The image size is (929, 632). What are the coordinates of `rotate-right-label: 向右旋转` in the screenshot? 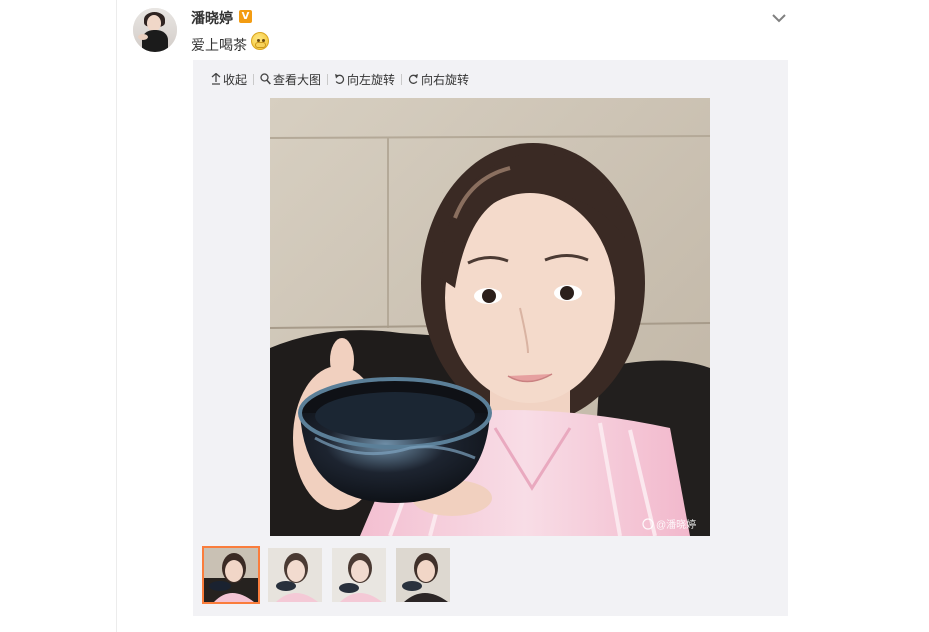 It's located at (445, 79).